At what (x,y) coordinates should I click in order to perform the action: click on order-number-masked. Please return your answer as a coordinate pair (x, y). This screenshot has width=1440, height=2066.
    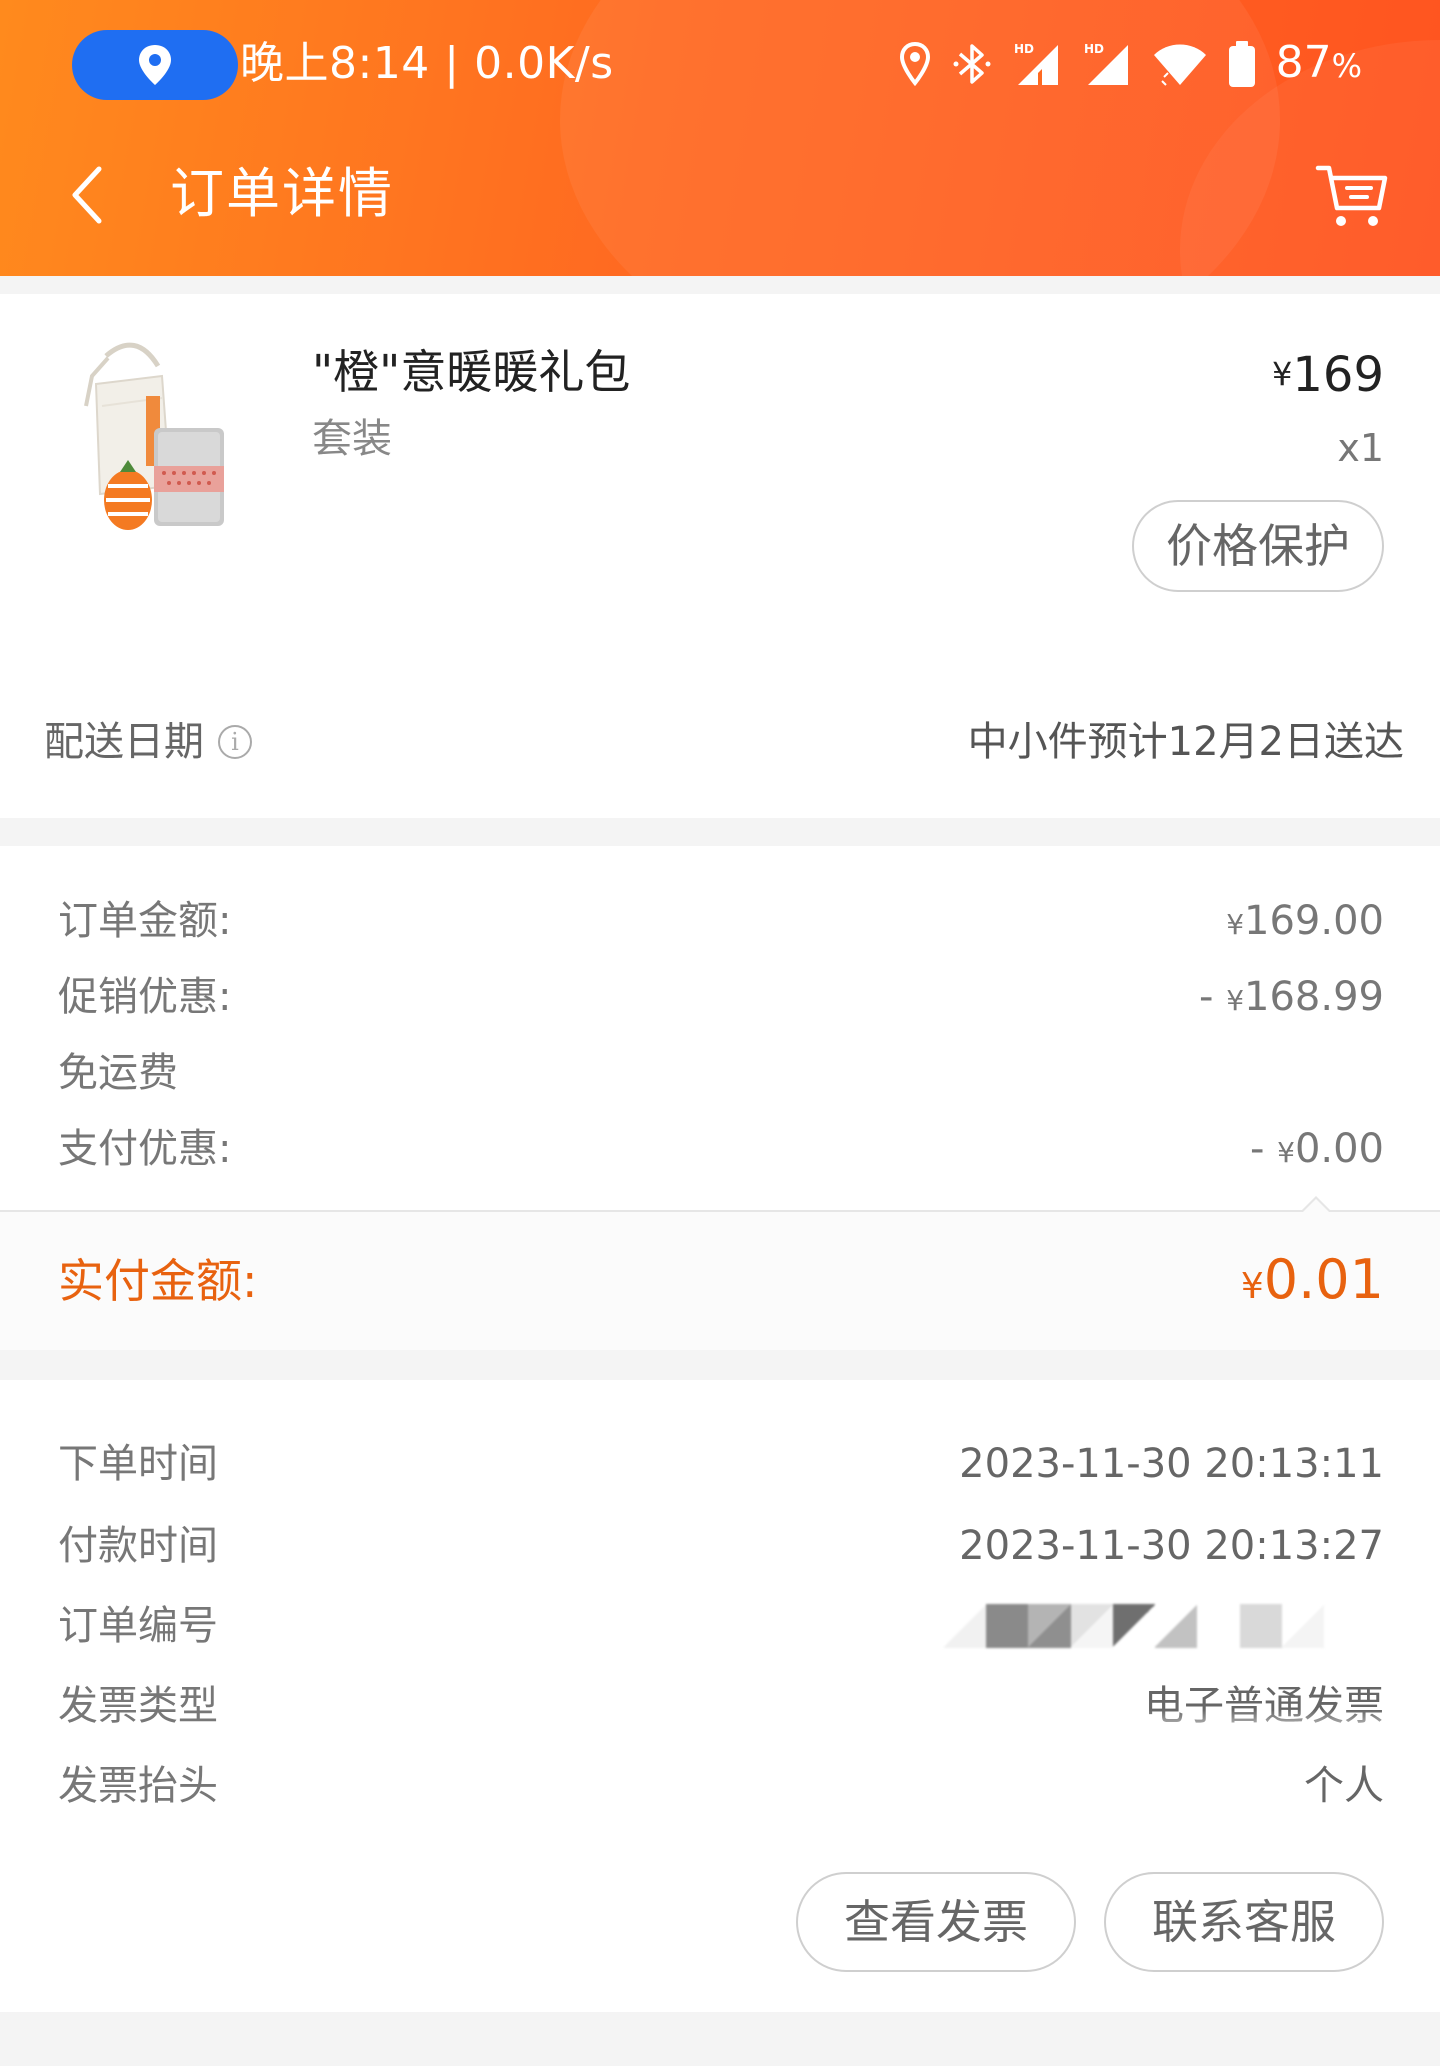
    Looking at the image, I should click on (1134, 1626).